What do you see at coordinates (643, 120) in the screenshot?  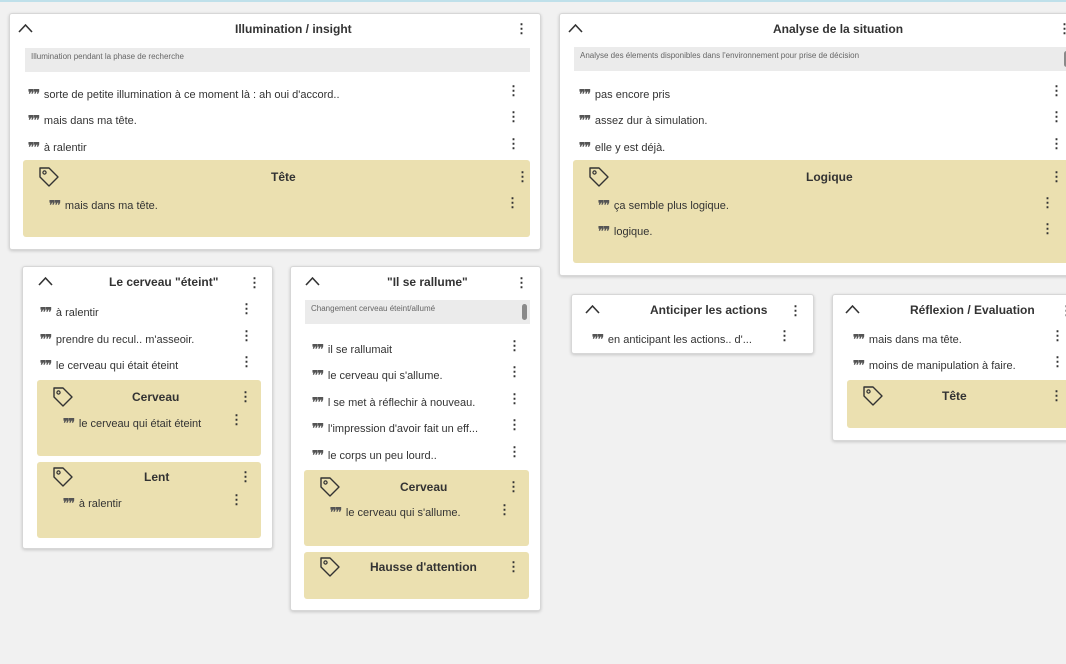 I see `quote-item: ❞❞ assez dur à simulation.` at bounding box center [643, 120].